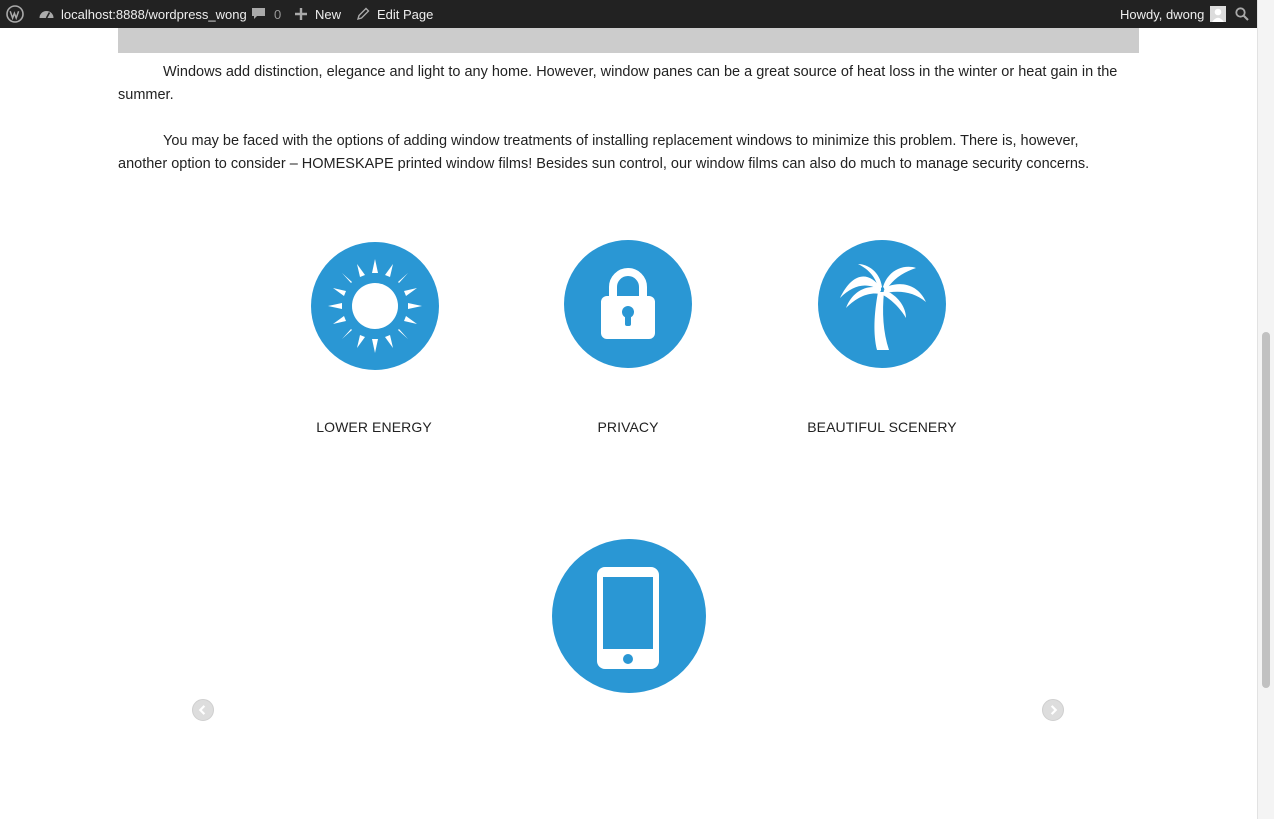 The width and height of the screenshot is (1274, 819). What do you see at coordinates (301, 14) in the screenshot?
I see `plus-icon` at bounding box center [301, 14].